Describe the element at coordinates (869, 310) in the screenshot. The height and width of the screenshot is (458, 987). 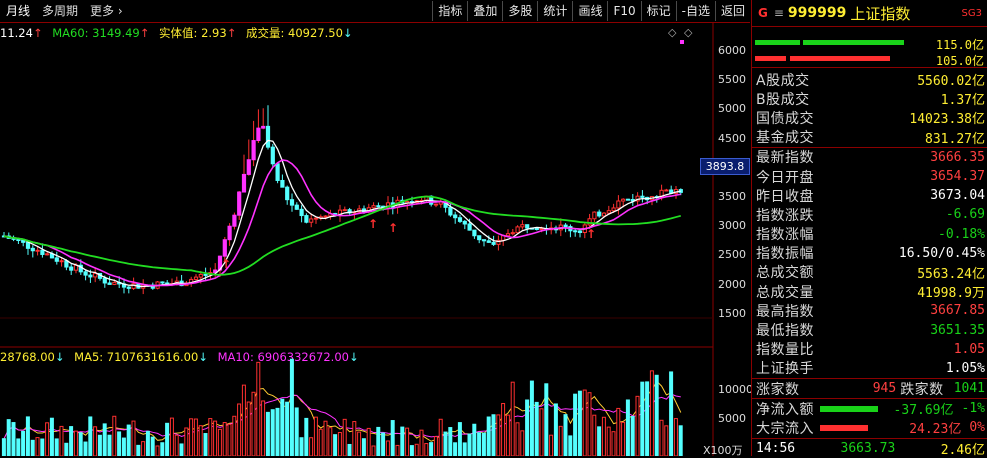
I see `index-stat-row: 最高指数 3667.85` at that location.